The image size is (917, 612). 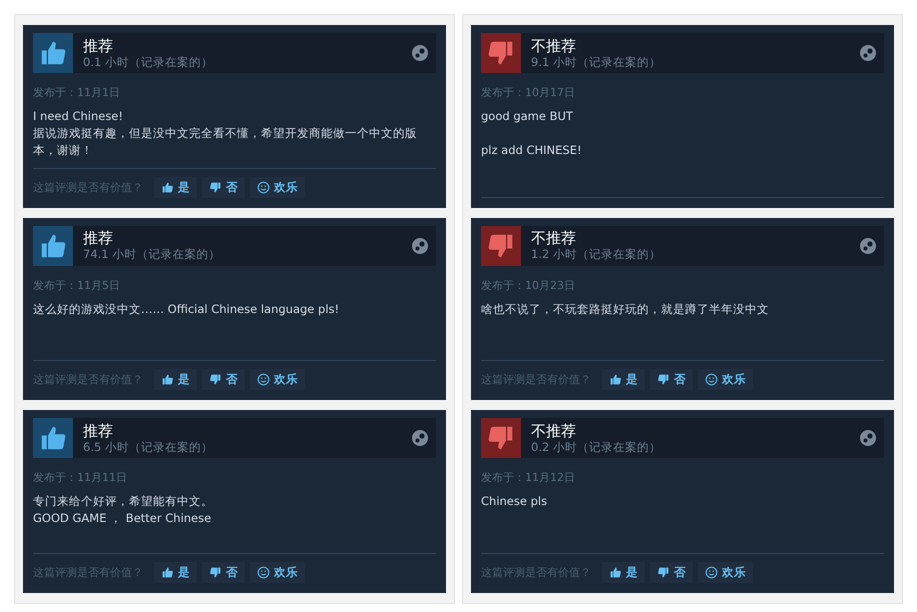 What do you see at coordinates (77, 92) in the screenshot?
I see `posted-date: 发布于：11月1日` at bounding box center [77, 92].